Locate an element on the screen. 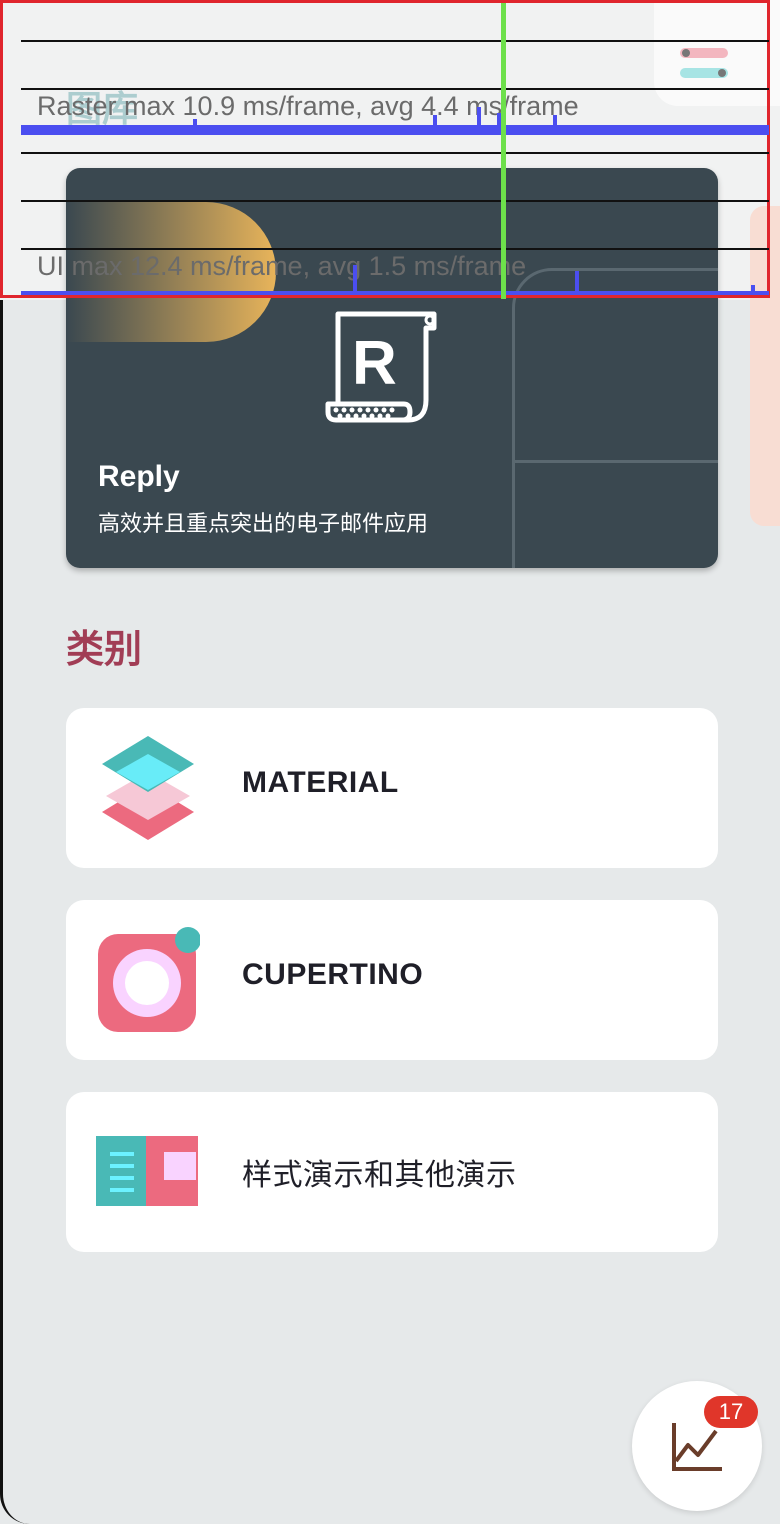 Image resolution: width=780 pixels, height=1524 pixels. reply-logo-icon: R is located at coordinates (381, 367).